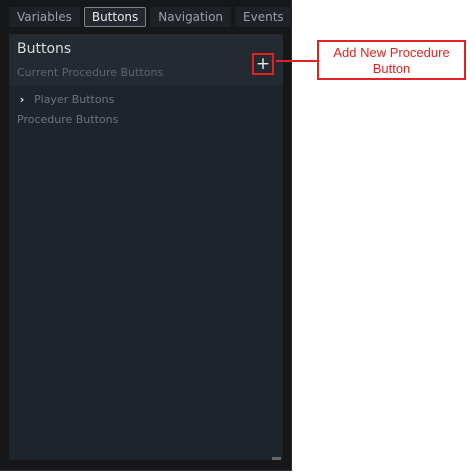 This screenshot has width=474, height=472. I want to click on tab-bar: Variables Buttons Navigation Events, so click(150, 17).